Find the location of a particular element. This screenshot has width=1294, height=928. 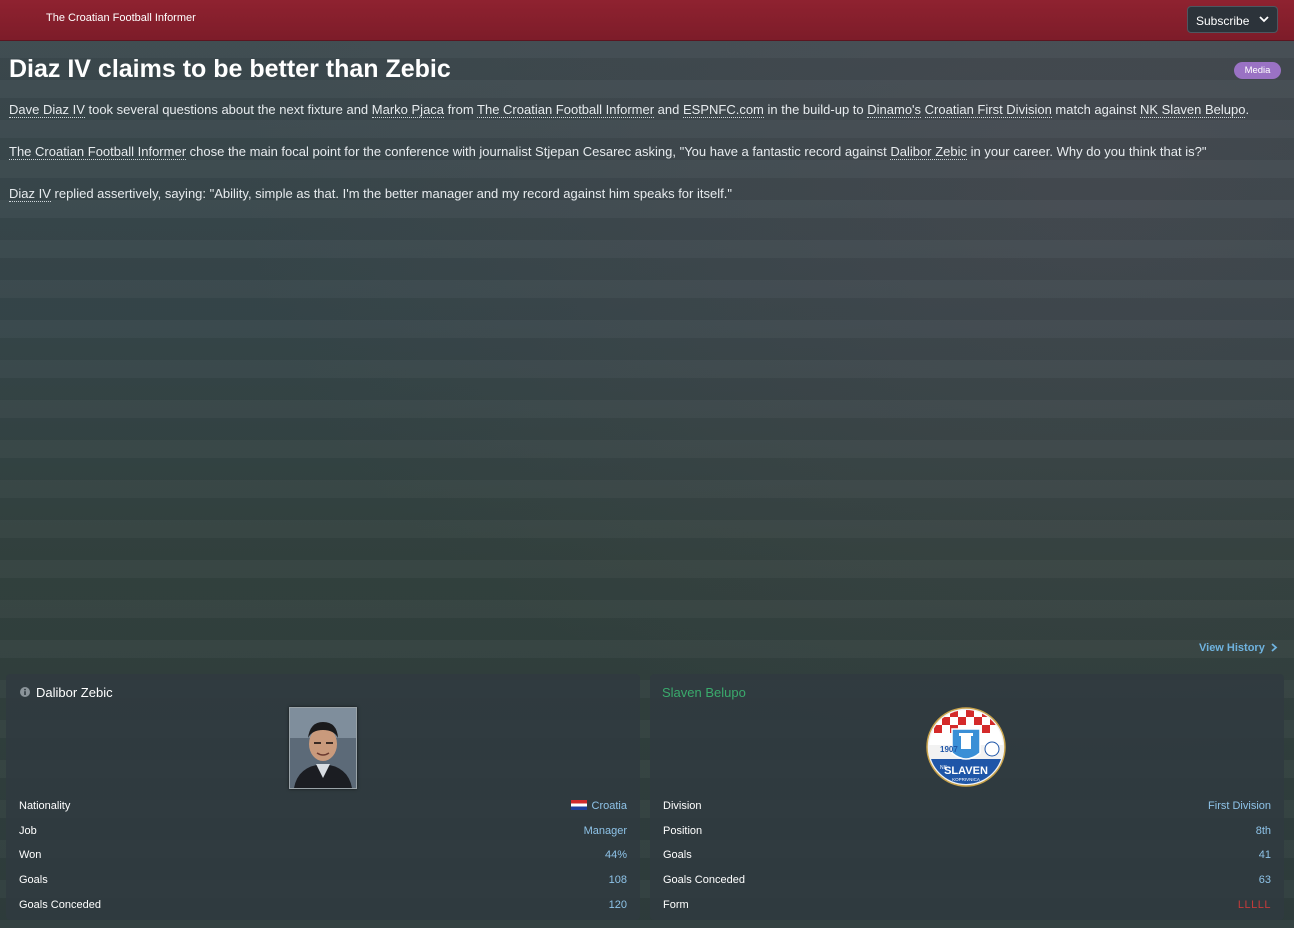

chevron-down-icon is located at coordinates (1264, 19).